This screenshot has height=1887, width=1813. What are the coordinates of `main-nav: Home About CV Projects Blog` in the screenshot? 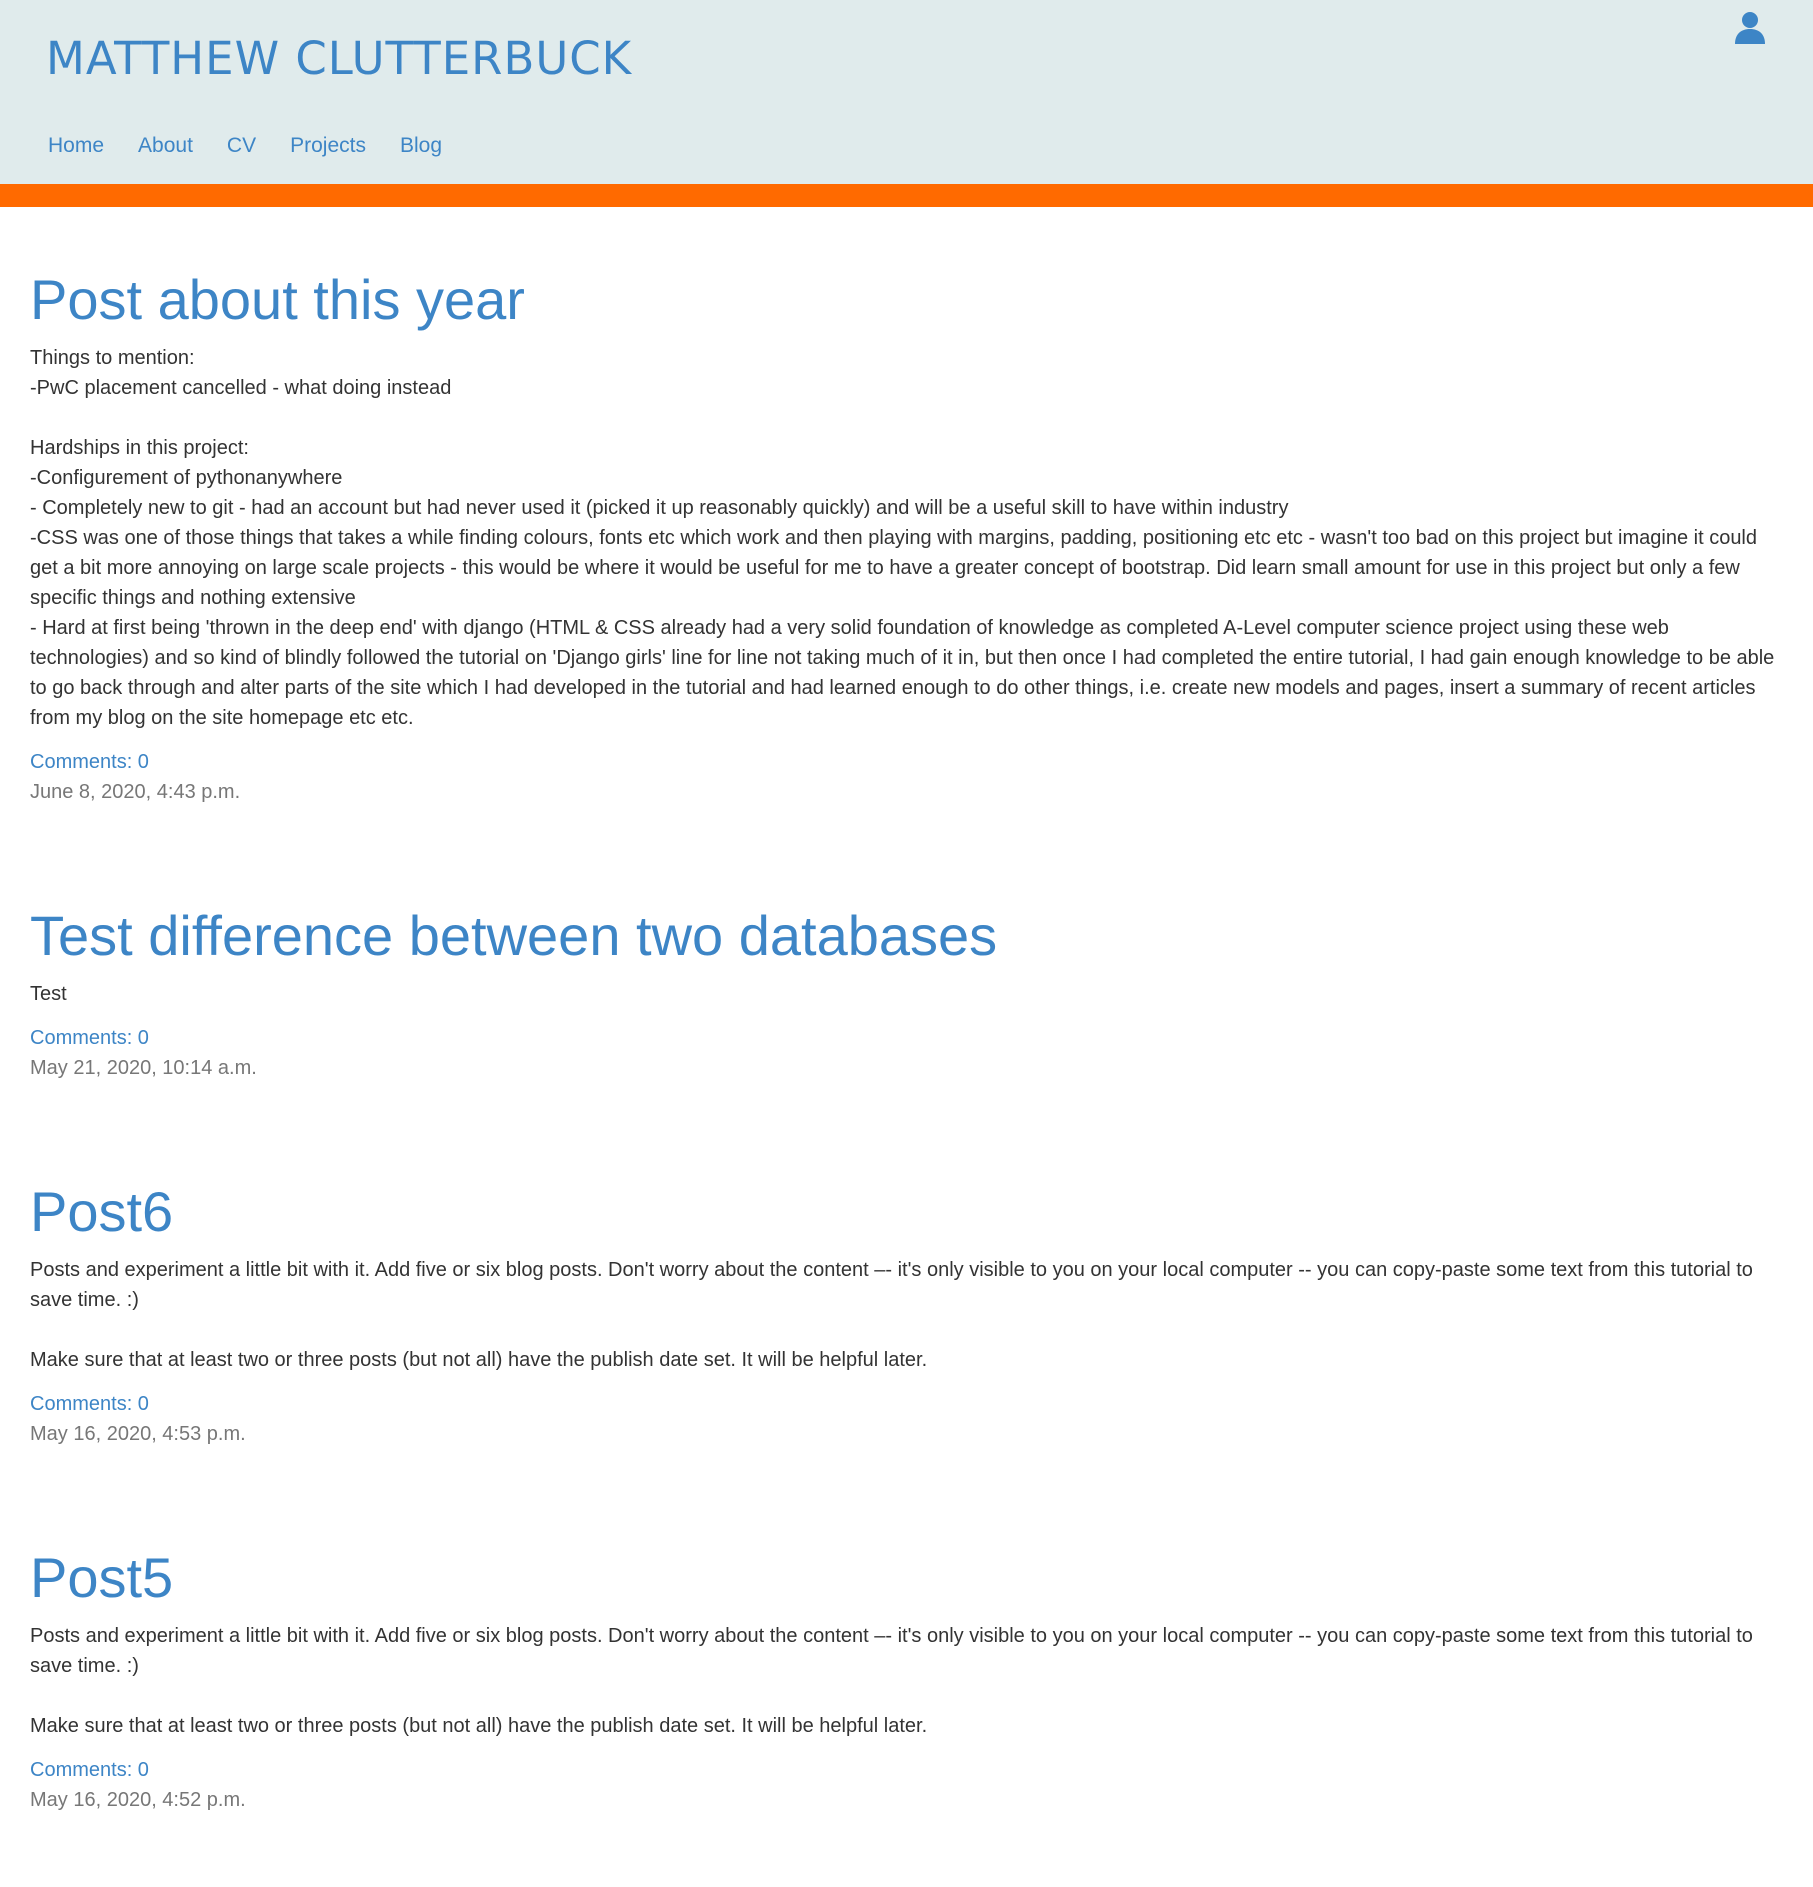 It's located at (245, 146).